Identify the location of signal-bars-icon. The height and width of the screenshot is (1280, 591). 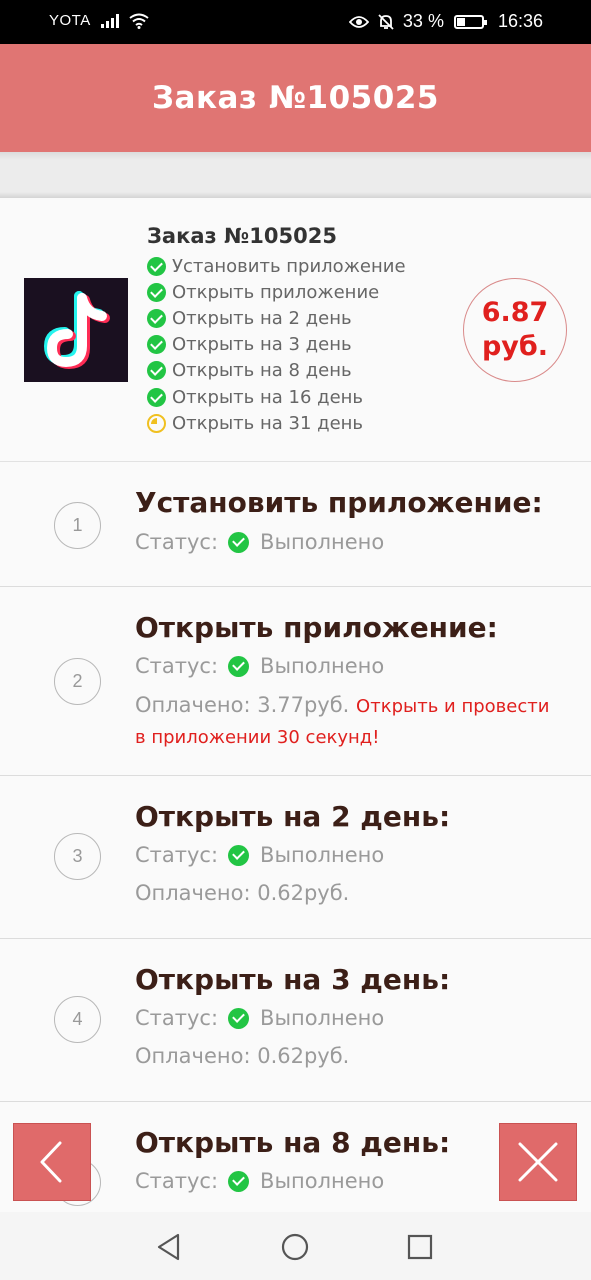
(109, 20).